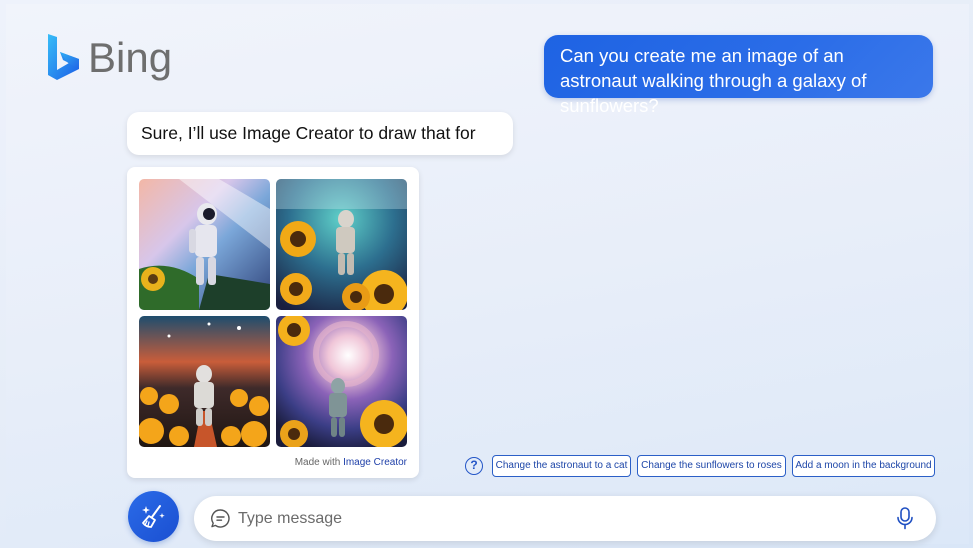 This screenshot has height=548, width=973. I want to click on chat-bubble-icon, so click(220, 518).